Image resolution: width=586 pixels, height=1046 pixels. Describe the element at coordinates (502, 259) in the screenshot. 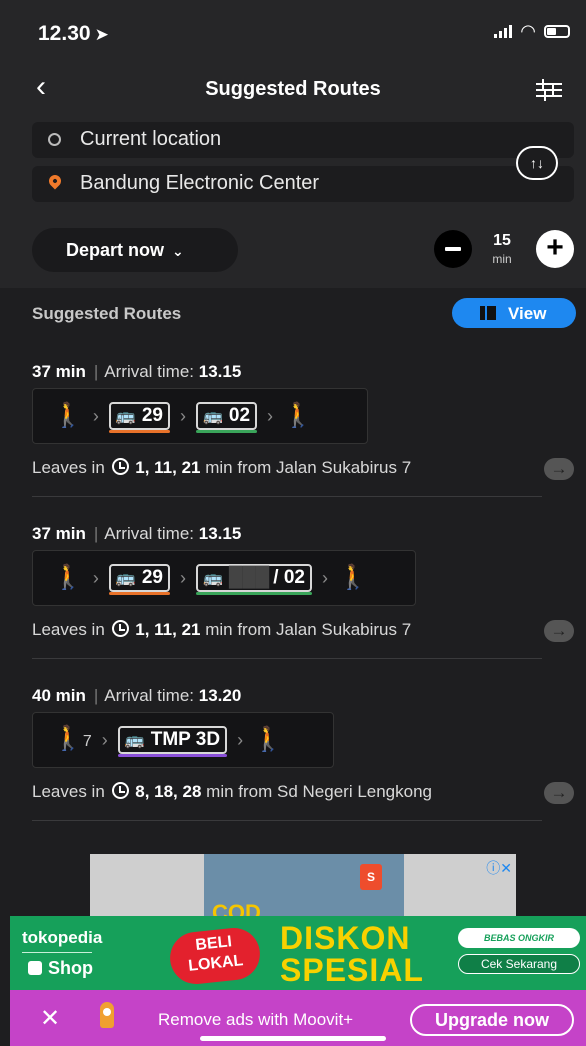

I see `stepper-unit: min` at that location.